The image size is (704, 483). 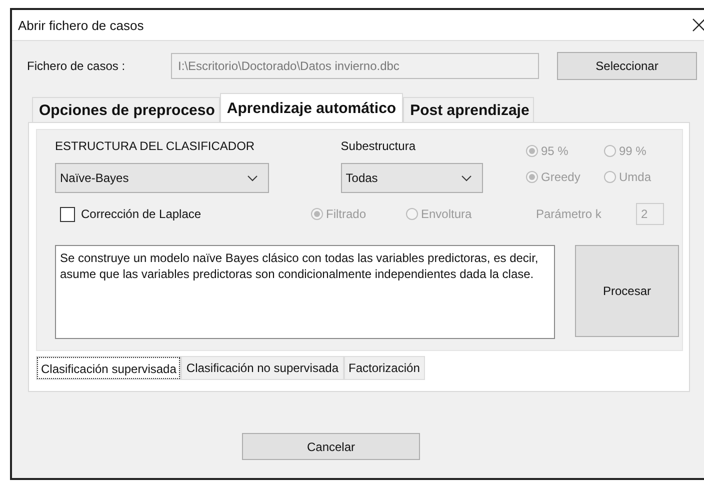 What do you see at coordinates (155, 146) in the screenshot?
I see `structure-label: ESTRUCTURA DEL CLASIFICADOR` at bounding box center [155, 146].